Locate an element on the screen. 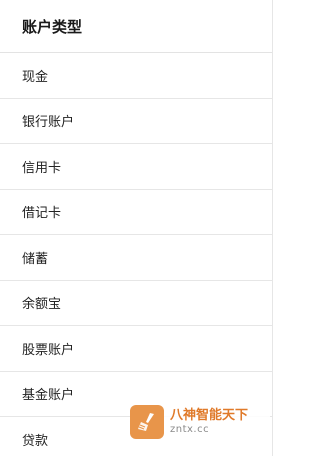  list-item-label: 余额宝 is located at coordinates (42, 305).